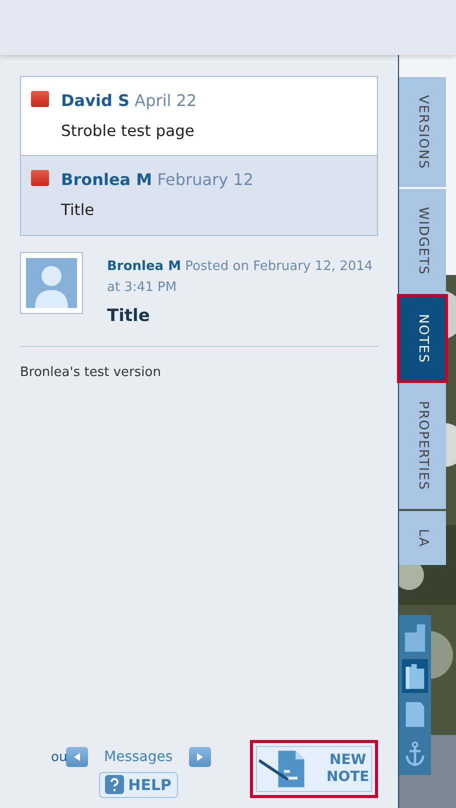  What do you see at coordinates (129, 316) in the screenshot?
I see `note-title: Title` at bounding box center [129, 316].